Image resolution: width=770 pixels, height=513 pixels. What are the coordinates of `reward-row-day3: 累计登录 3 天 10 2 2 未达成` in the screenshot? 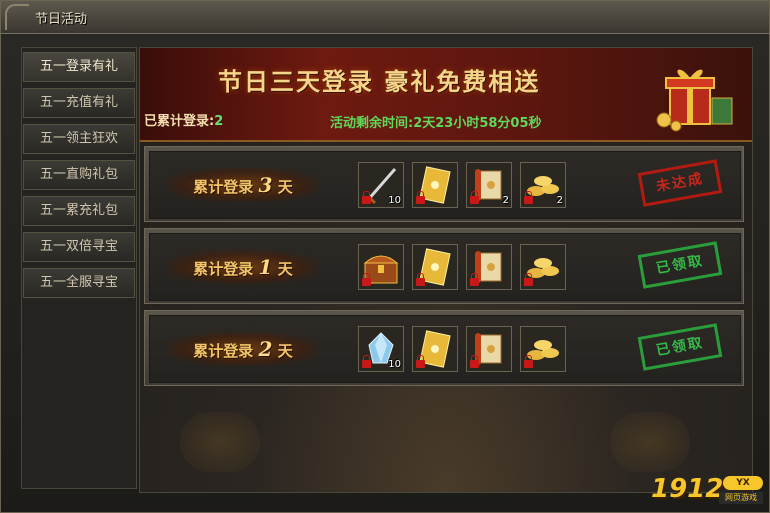 It's located at (444, 184).